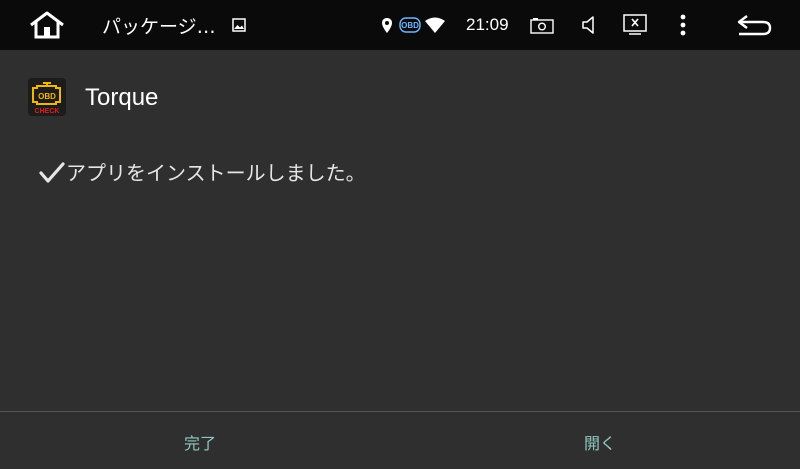  I want to click on image-notification, so click(239, 25).